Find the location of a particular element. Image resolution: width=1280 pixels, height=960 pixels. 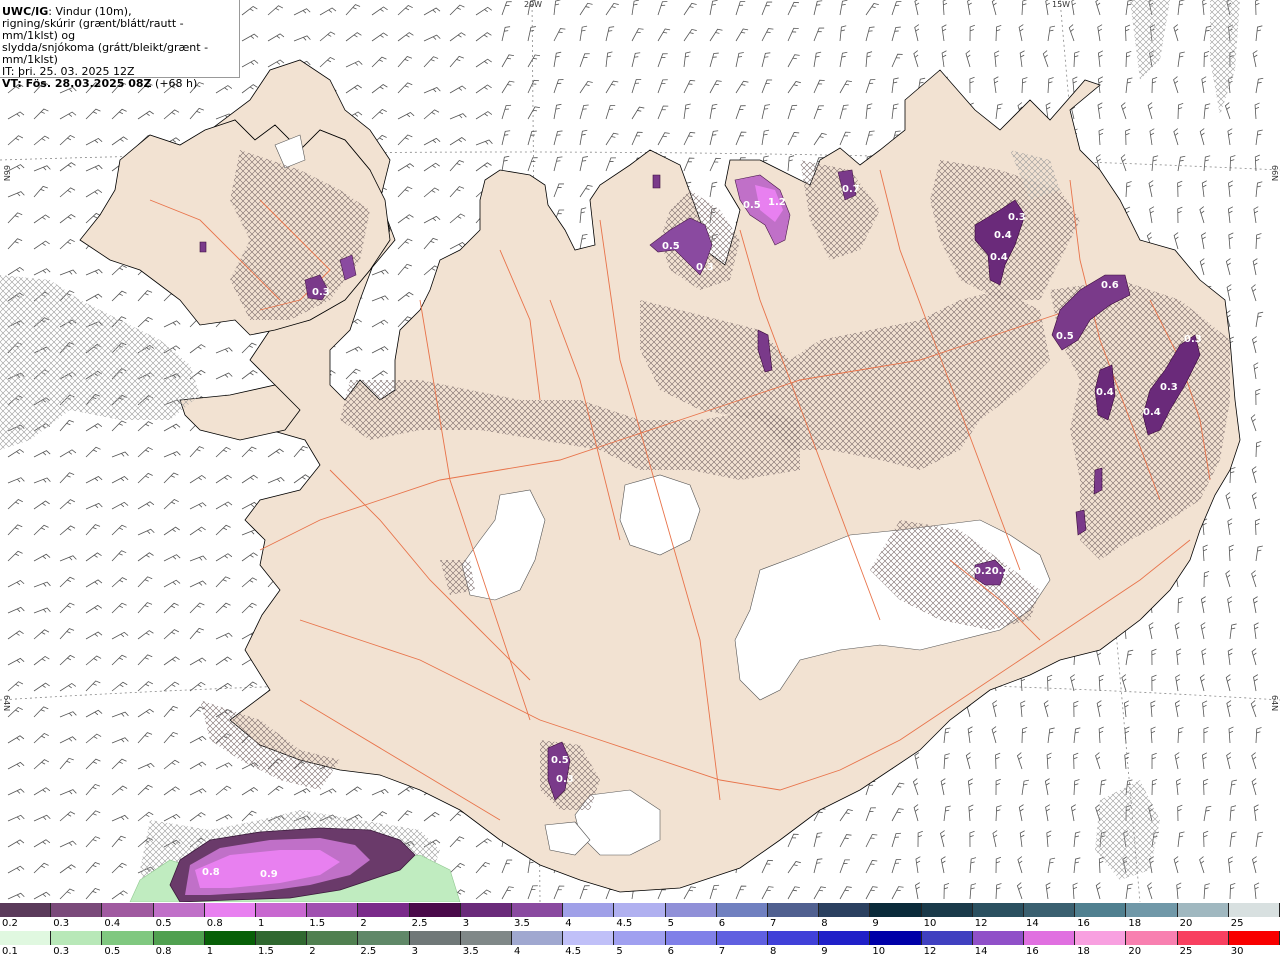

colorbar-label: 0.3 is located at coordinates (61, 923).